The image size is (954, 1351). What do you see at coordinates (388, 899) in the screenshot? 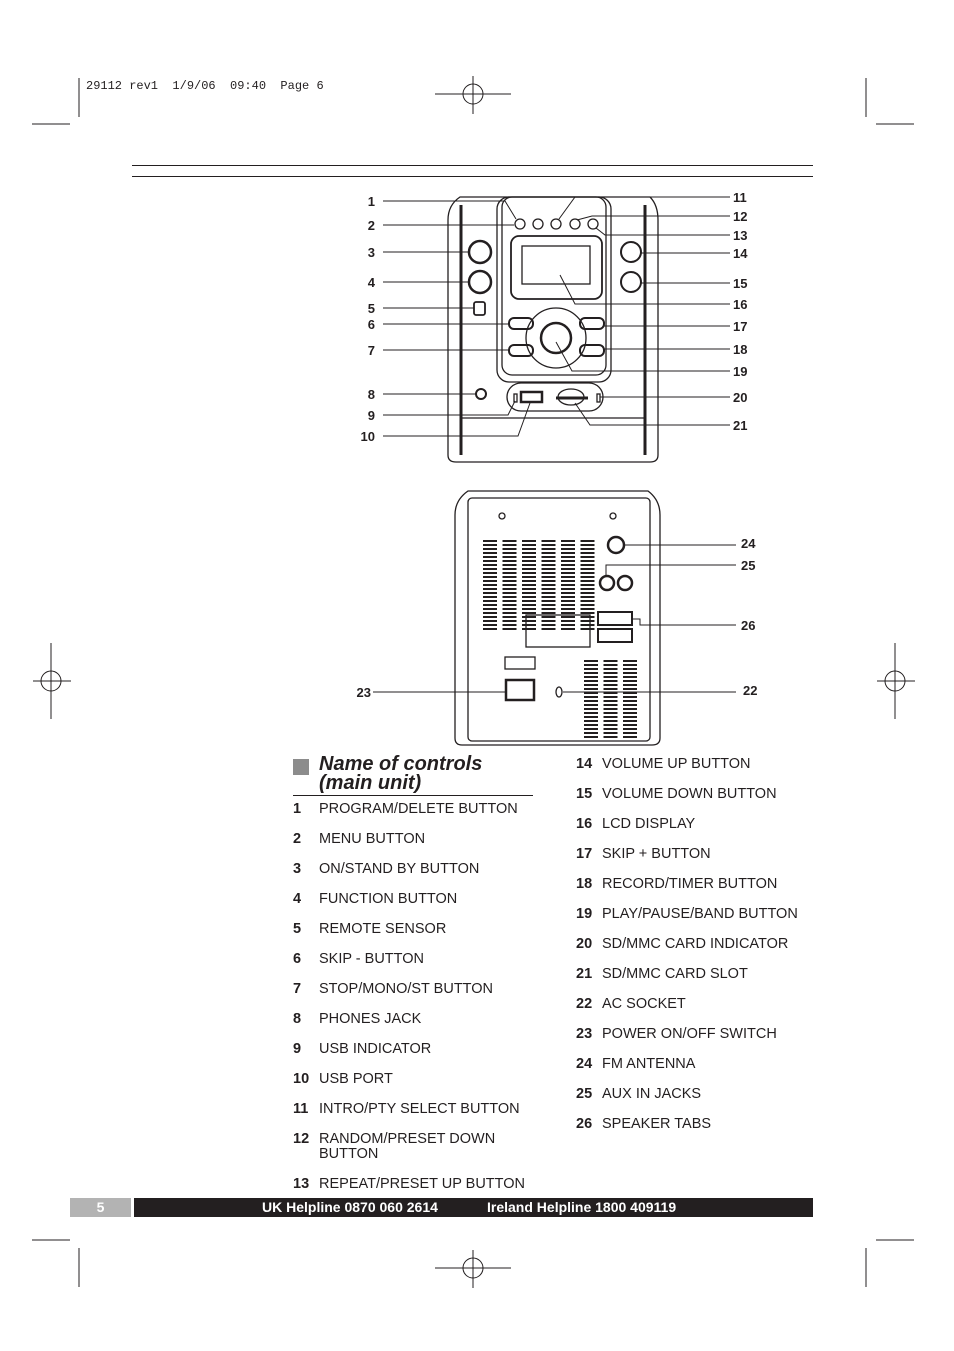
I see `control-label: FUNCTION BUTTON` at bounding box center [388, 899].